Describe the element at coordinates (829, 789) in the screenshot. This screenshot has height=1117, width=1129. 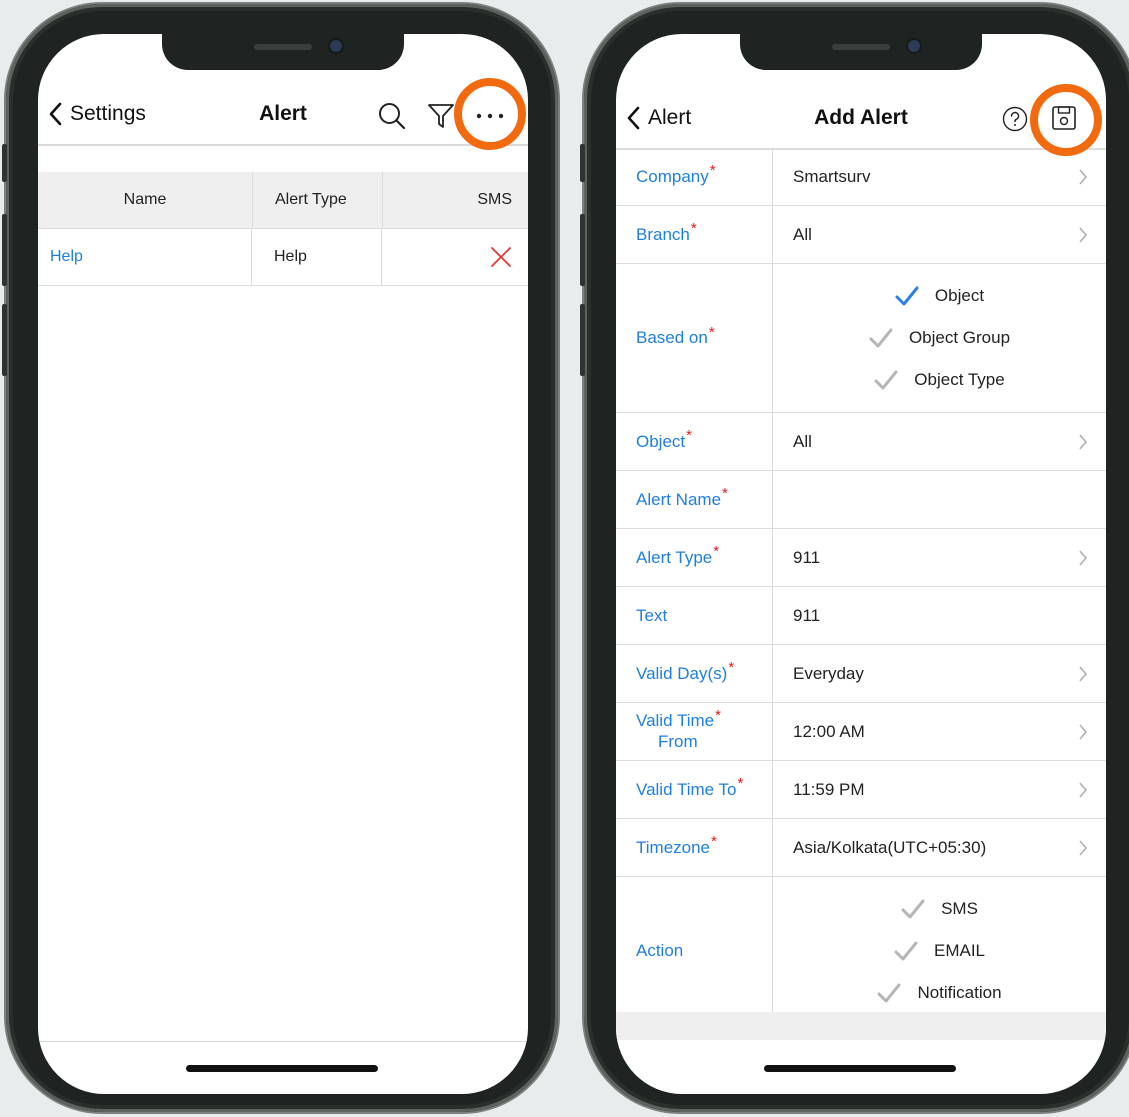
I see `valid-time-to-value: 11:59 PM` at that location.